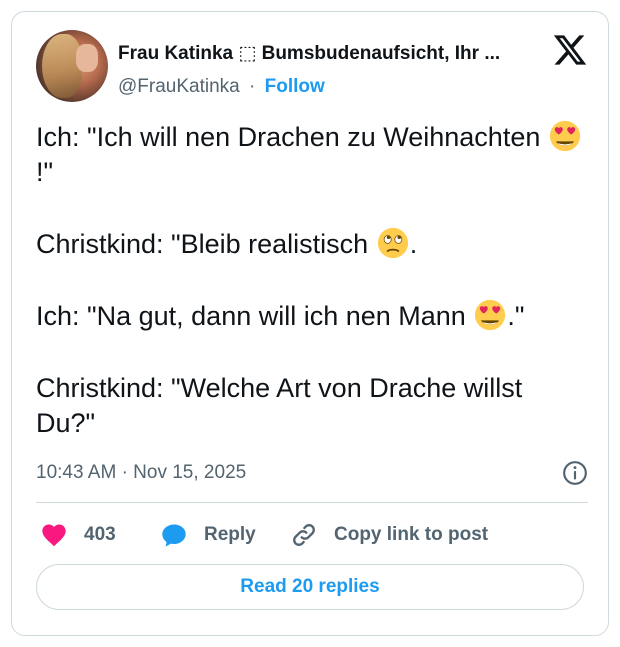  I want to click on tweet-text: Ich: "Na gut, dann will ich nen Mann, so click(255, 316).